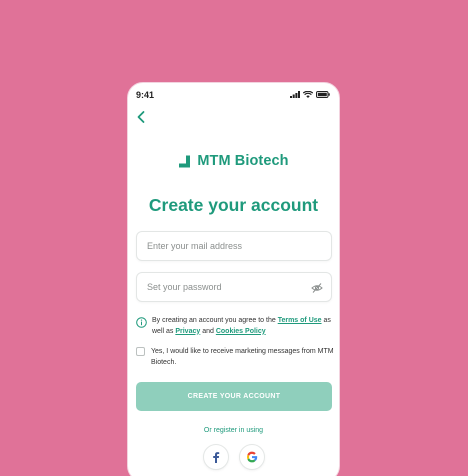 This screenshot has width=468, height=476. Describe the element at coordinates (185, 161) in the screenshot. I see `brand-logo-icon` at that location.